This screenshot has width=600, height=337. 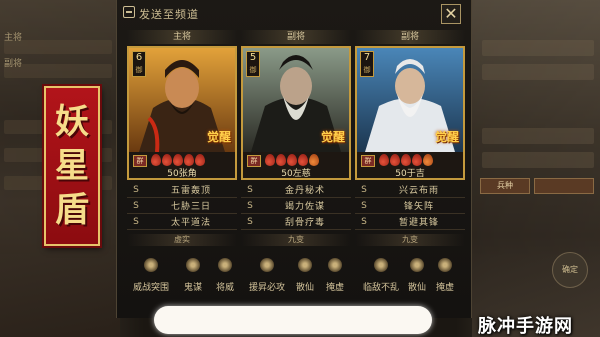 I want to click on skill-row: S 刮骨疗毒, so click(x=296, y=222).